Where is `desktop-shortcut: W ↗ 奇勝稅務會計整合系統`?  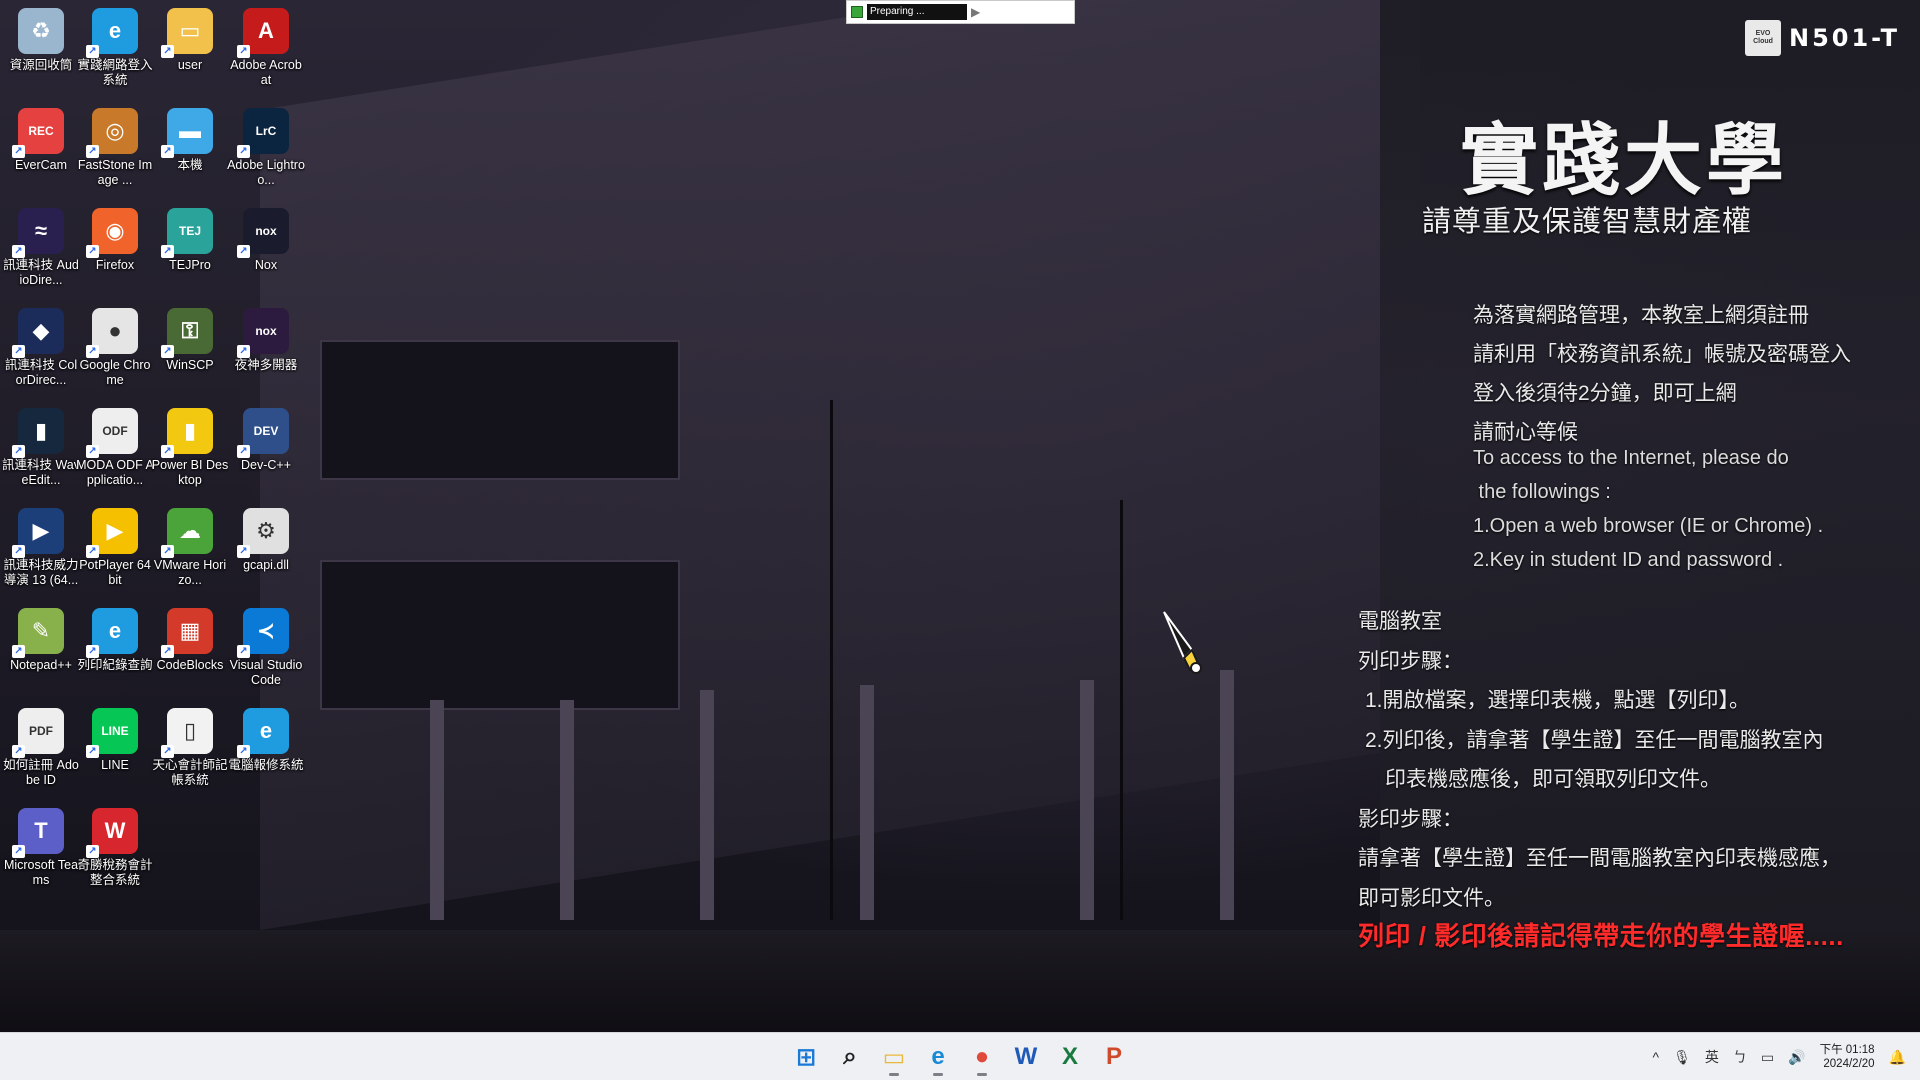 desktop-shortcut: W ↗ 奇勝稅務會計整合系統 is located at coordinates (115, 850).